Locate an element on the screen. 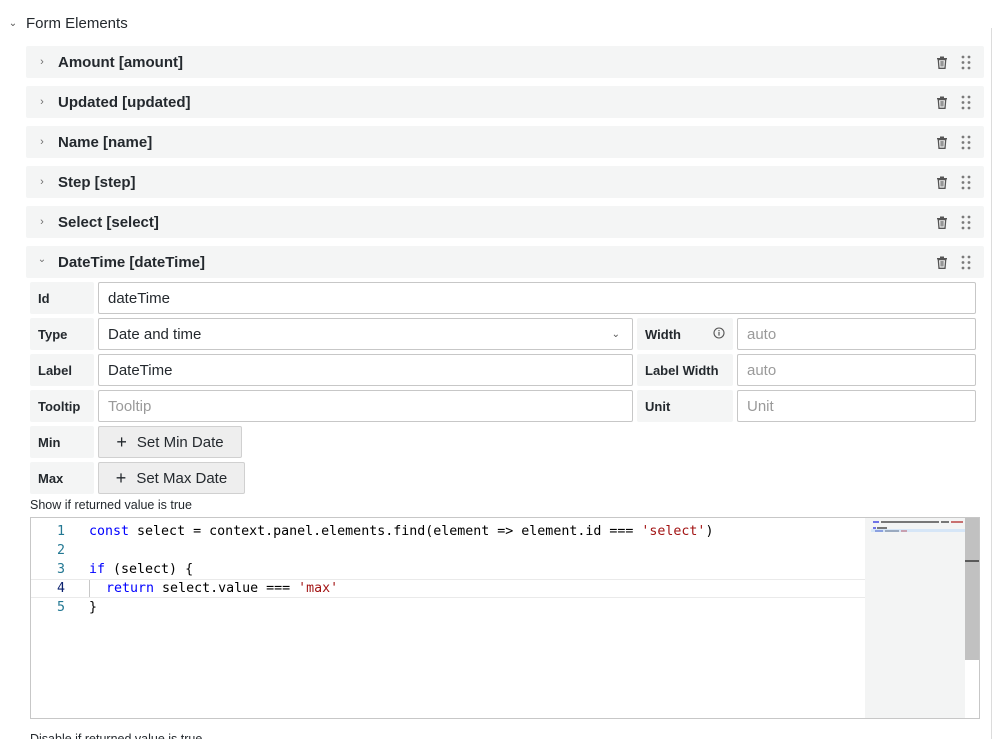 This screenshot has width=995, height=739. type-select: Date and time ⌄ is located at coordinates (365, 334).